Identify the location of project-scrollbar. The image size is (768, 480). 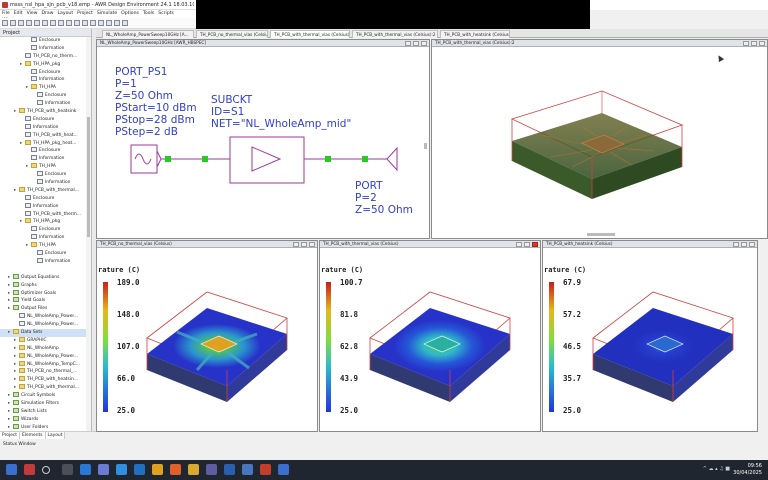
(88, 234).